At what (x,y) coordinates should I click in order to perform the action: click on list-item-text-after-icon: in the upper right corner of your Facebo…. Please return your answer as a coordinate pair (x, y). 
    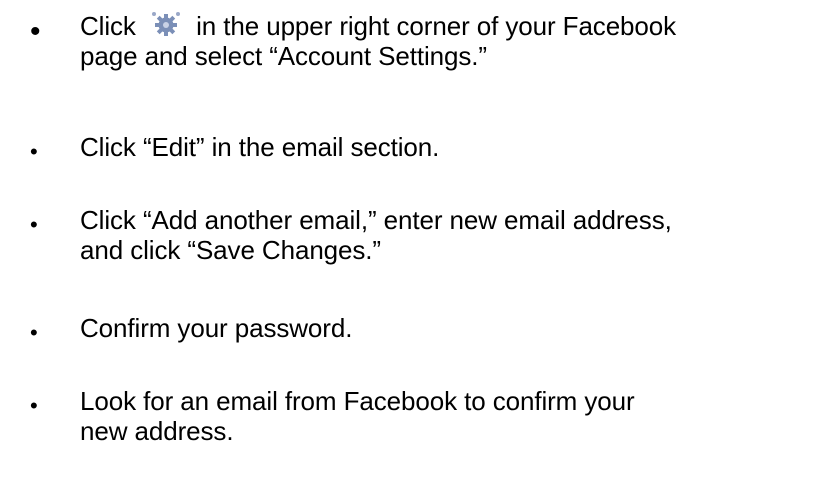
    Looking at the image, I should click on (432, 26).